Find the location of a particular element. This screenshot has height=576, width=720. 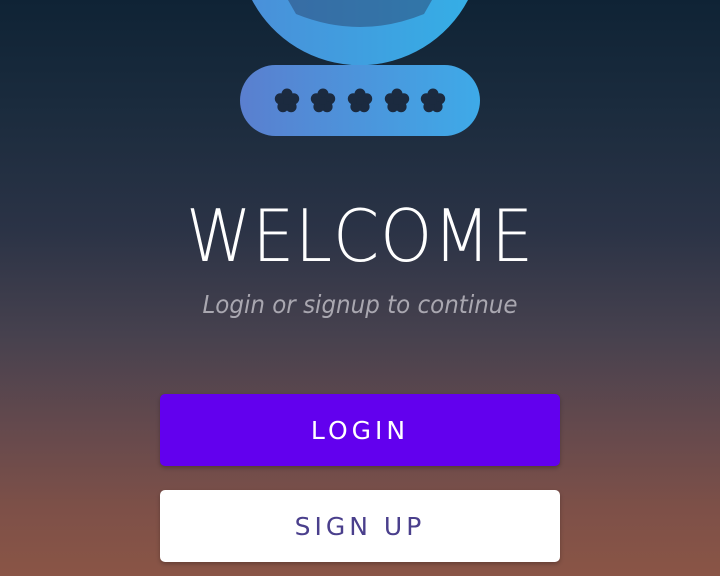

signup-button: SIGN UP is located at coordinates (360, 526).